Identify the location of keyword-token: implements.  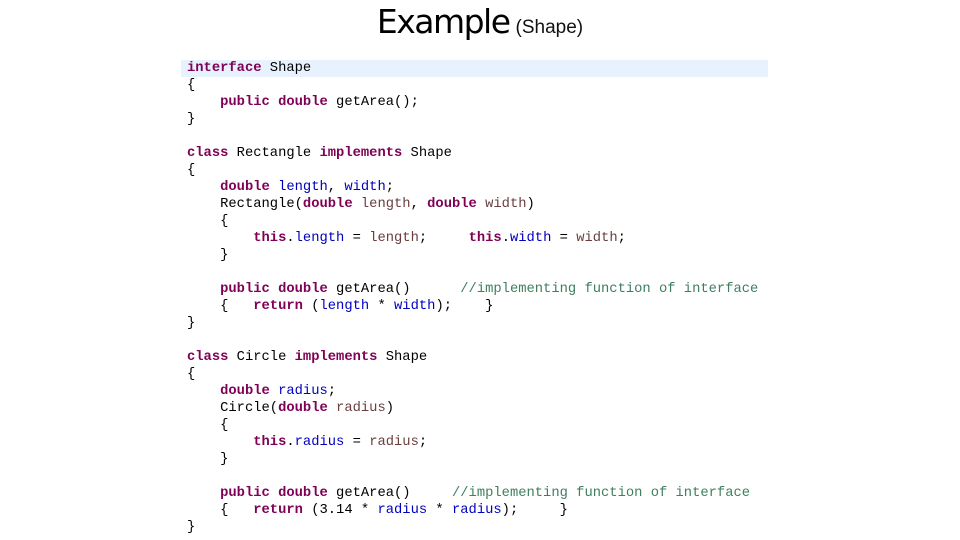
(336, 357).